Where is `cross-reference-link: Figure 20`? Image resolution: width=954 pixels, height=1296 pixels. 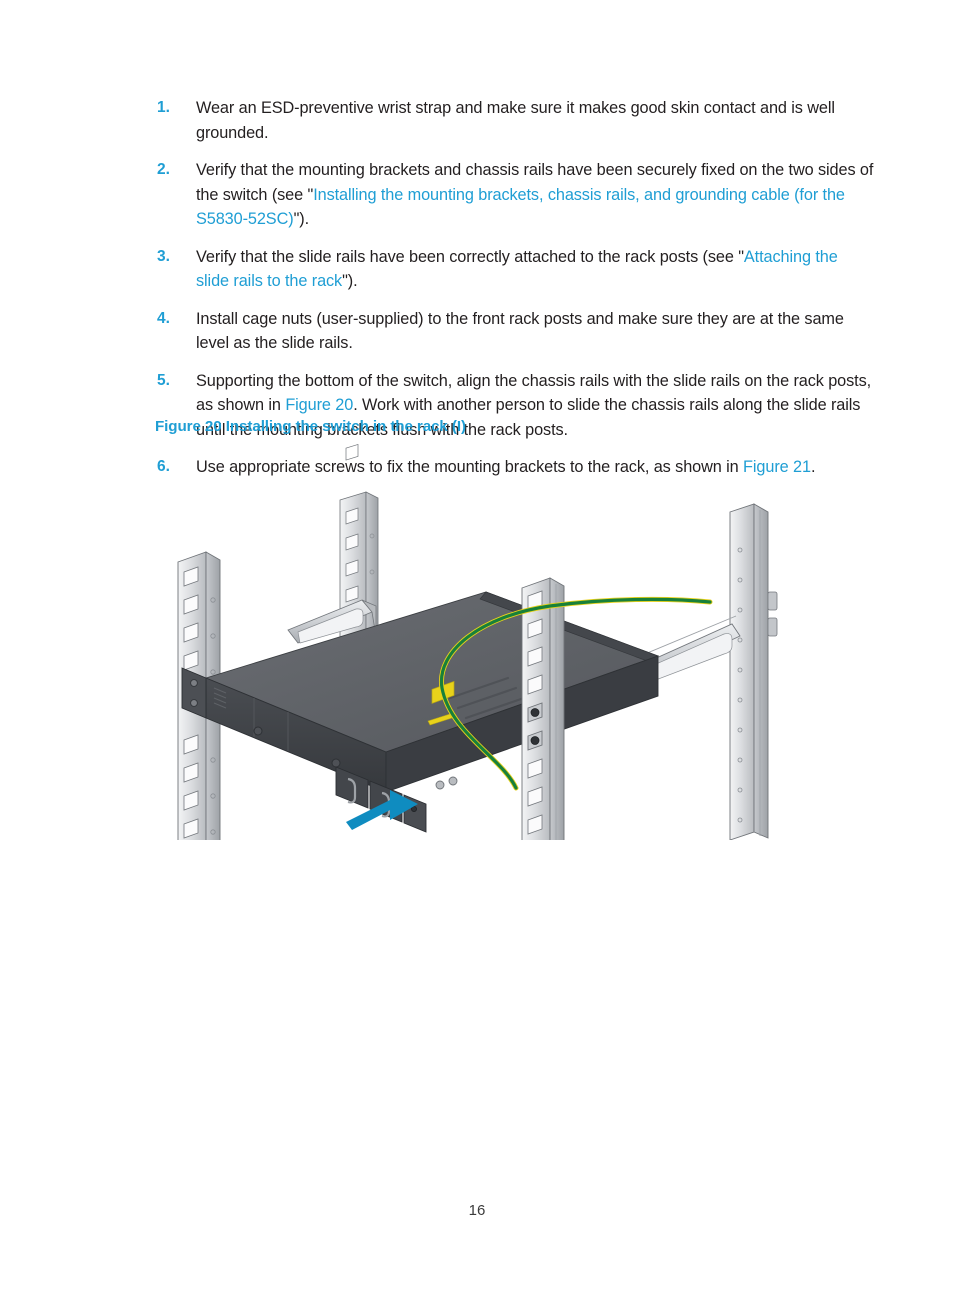 cross-reference-link: Figure 20 is located at coordinates (319, 405).